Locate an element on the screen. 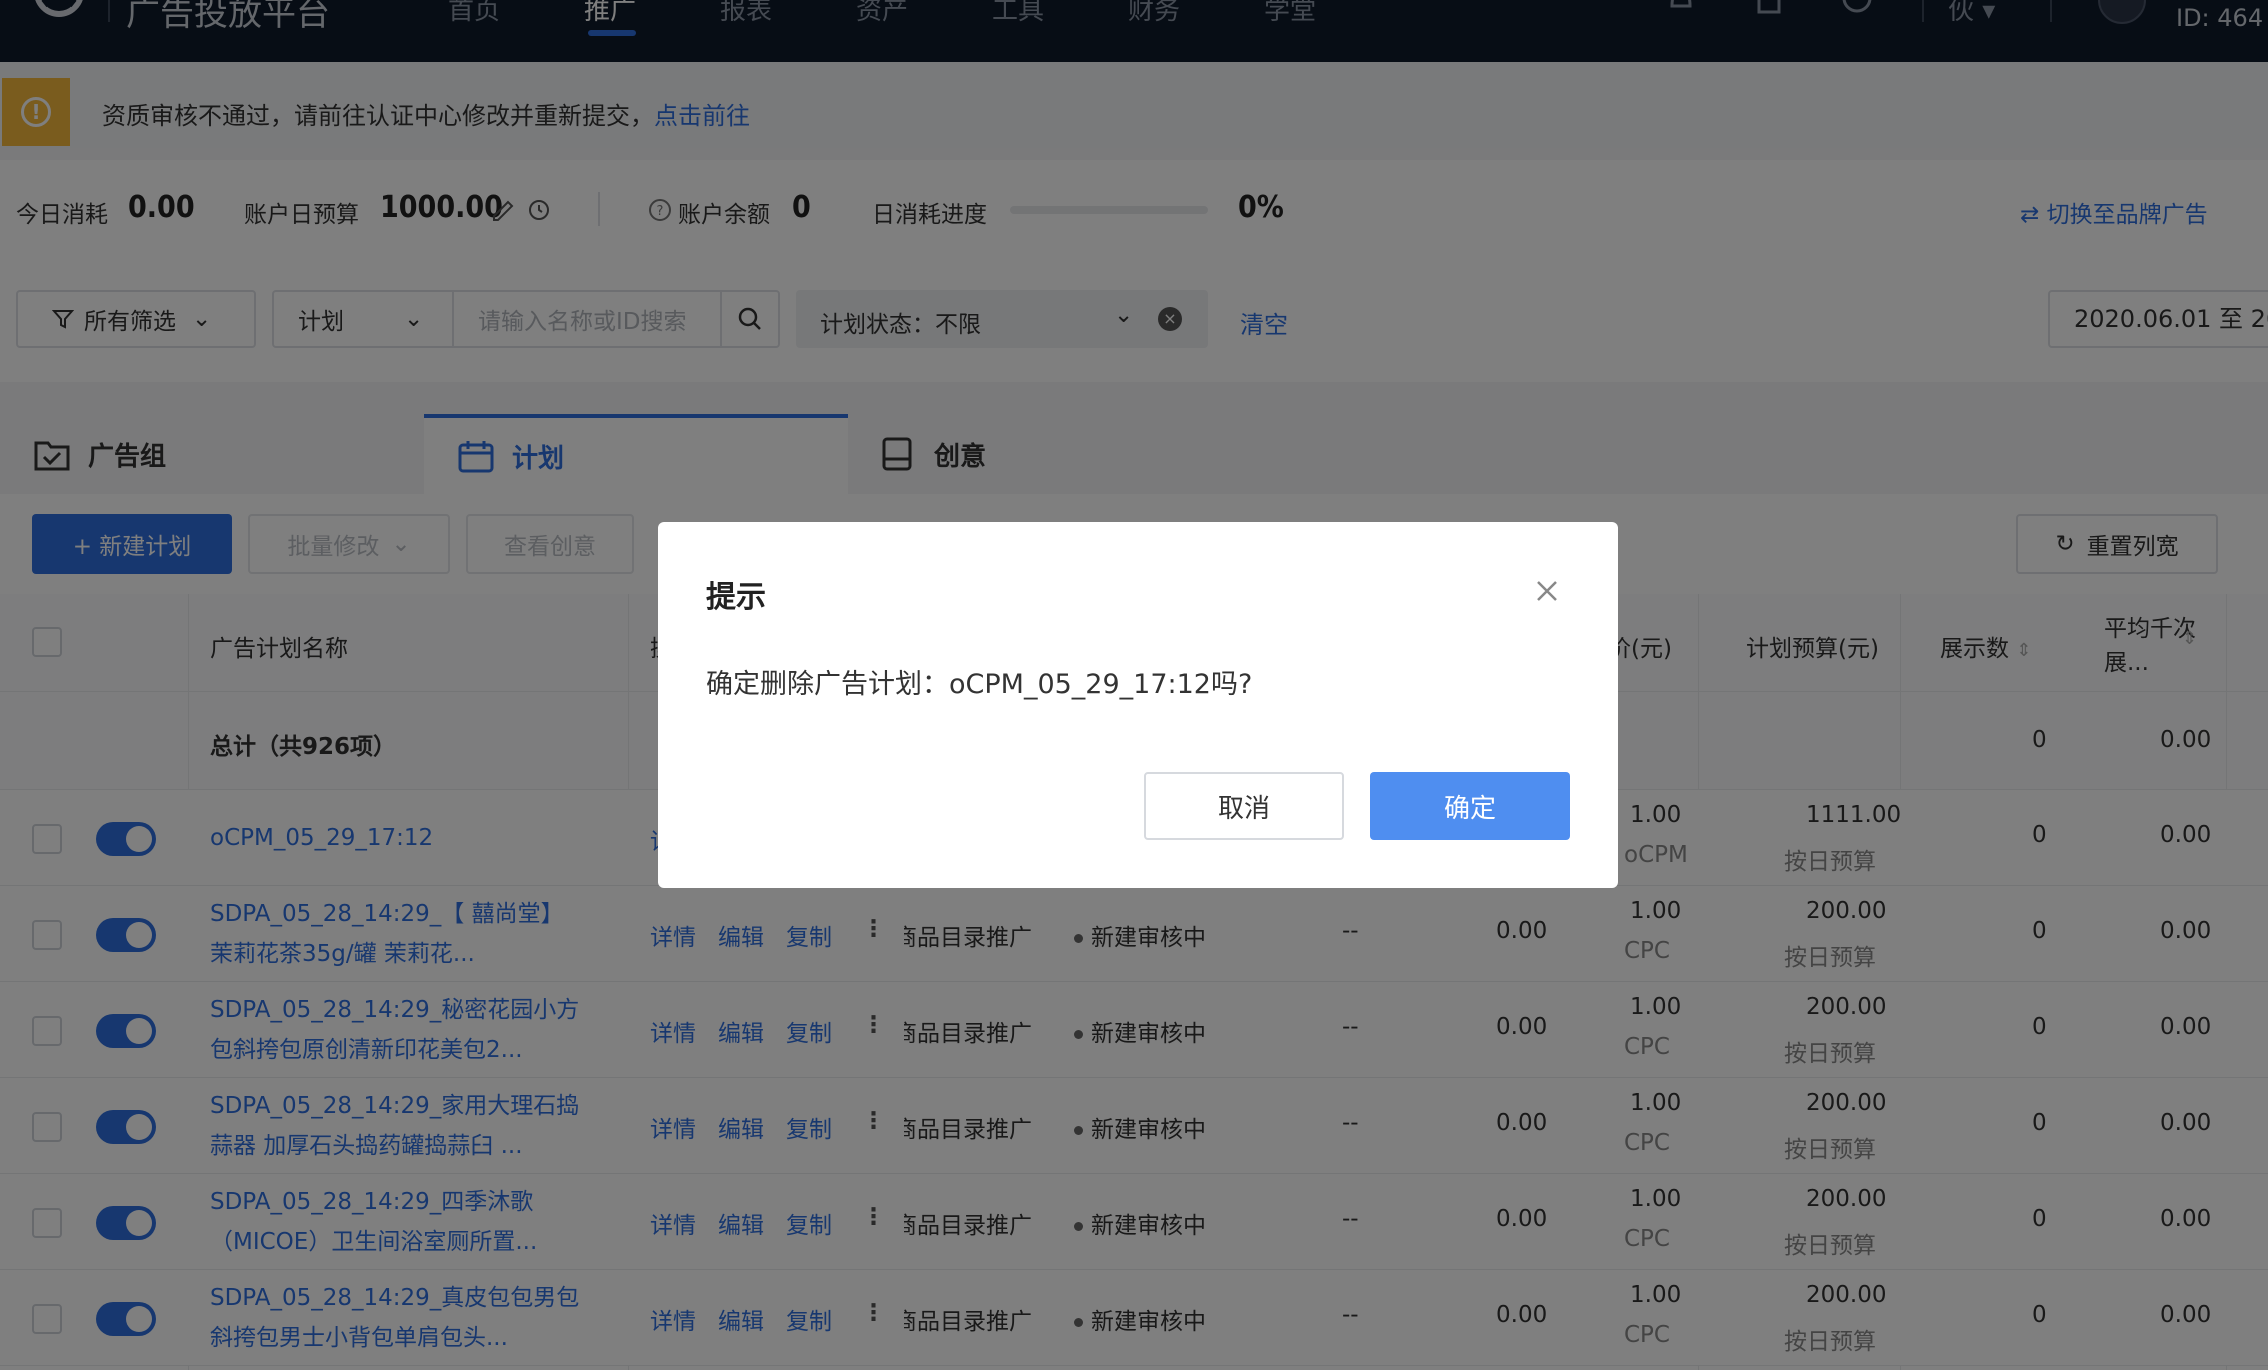 This screenshot has height=1370, width=2268. dialog-title: 提示 is located at coordinates (736, 597).